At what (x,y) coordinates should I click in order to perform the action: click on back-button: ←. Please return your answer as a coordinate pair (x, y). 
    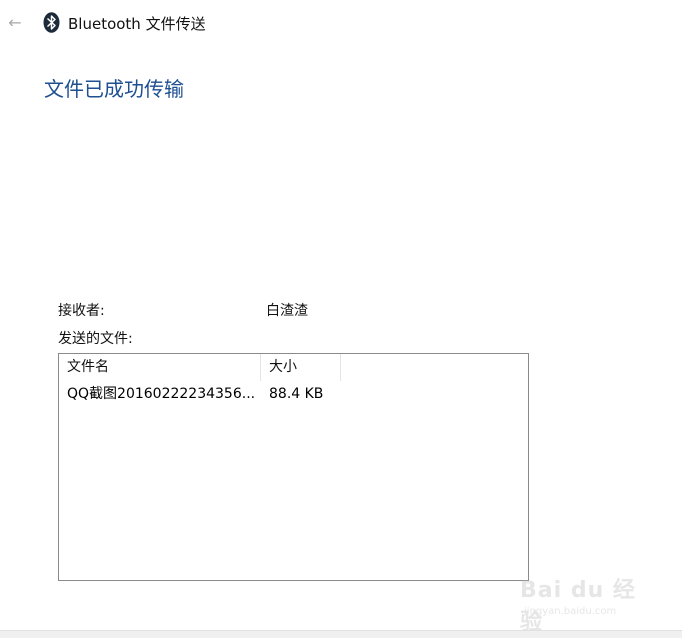
    Looking at the image, I should click on (15, 22).